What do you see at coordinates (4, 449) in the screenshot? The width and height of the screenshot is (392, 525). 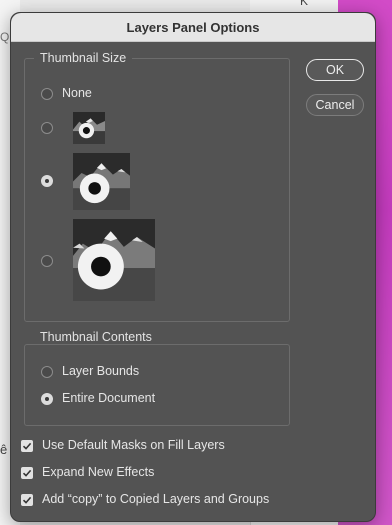 I see `background-text-fragment: ê` at bounding box center [4, 449].